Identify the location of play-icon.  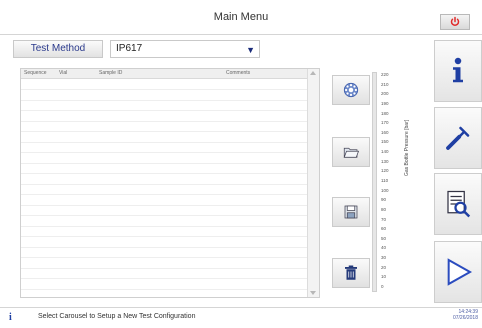
(460, 272).